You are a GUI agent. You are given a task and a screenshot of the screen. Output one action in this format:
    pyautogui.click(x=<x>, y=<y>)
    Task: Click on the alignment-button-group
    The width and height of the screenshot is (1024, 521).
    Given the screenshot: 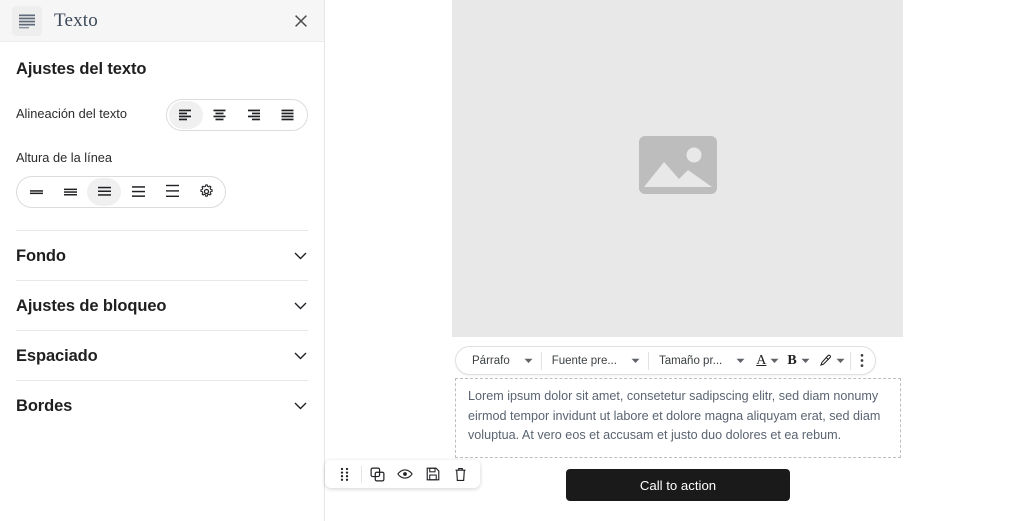 What is the action you would take?
    pyautogui.click(x=237, y=115)
    